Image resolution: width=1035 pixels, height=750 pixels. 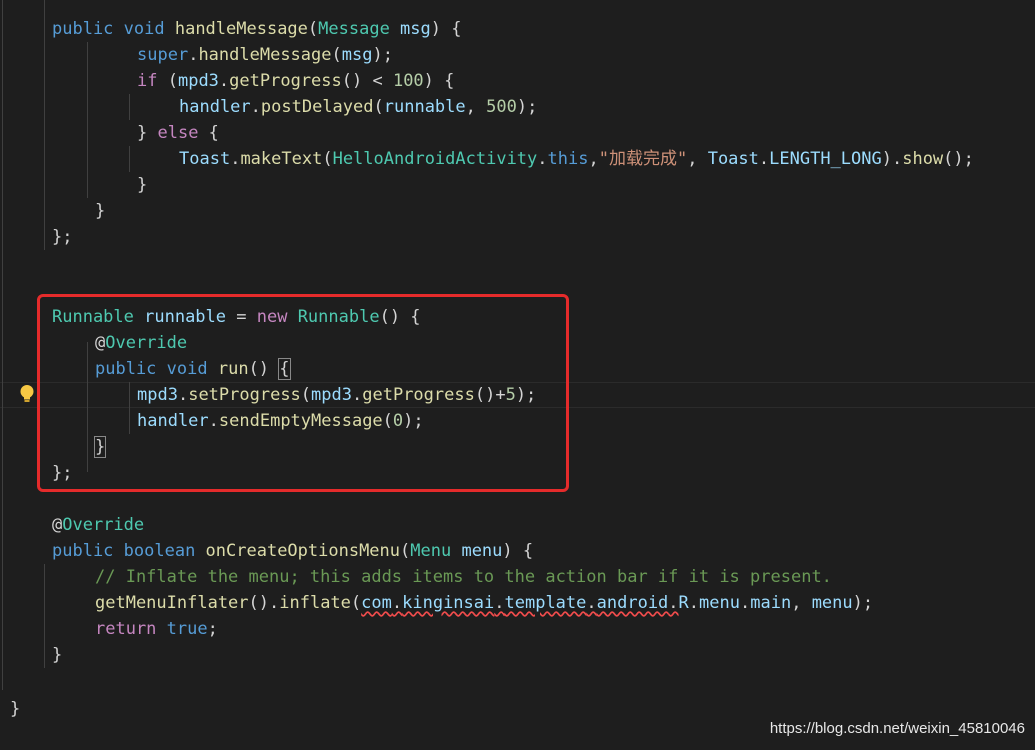 I want to click on code-token: 500, so click(x=501, y=107).